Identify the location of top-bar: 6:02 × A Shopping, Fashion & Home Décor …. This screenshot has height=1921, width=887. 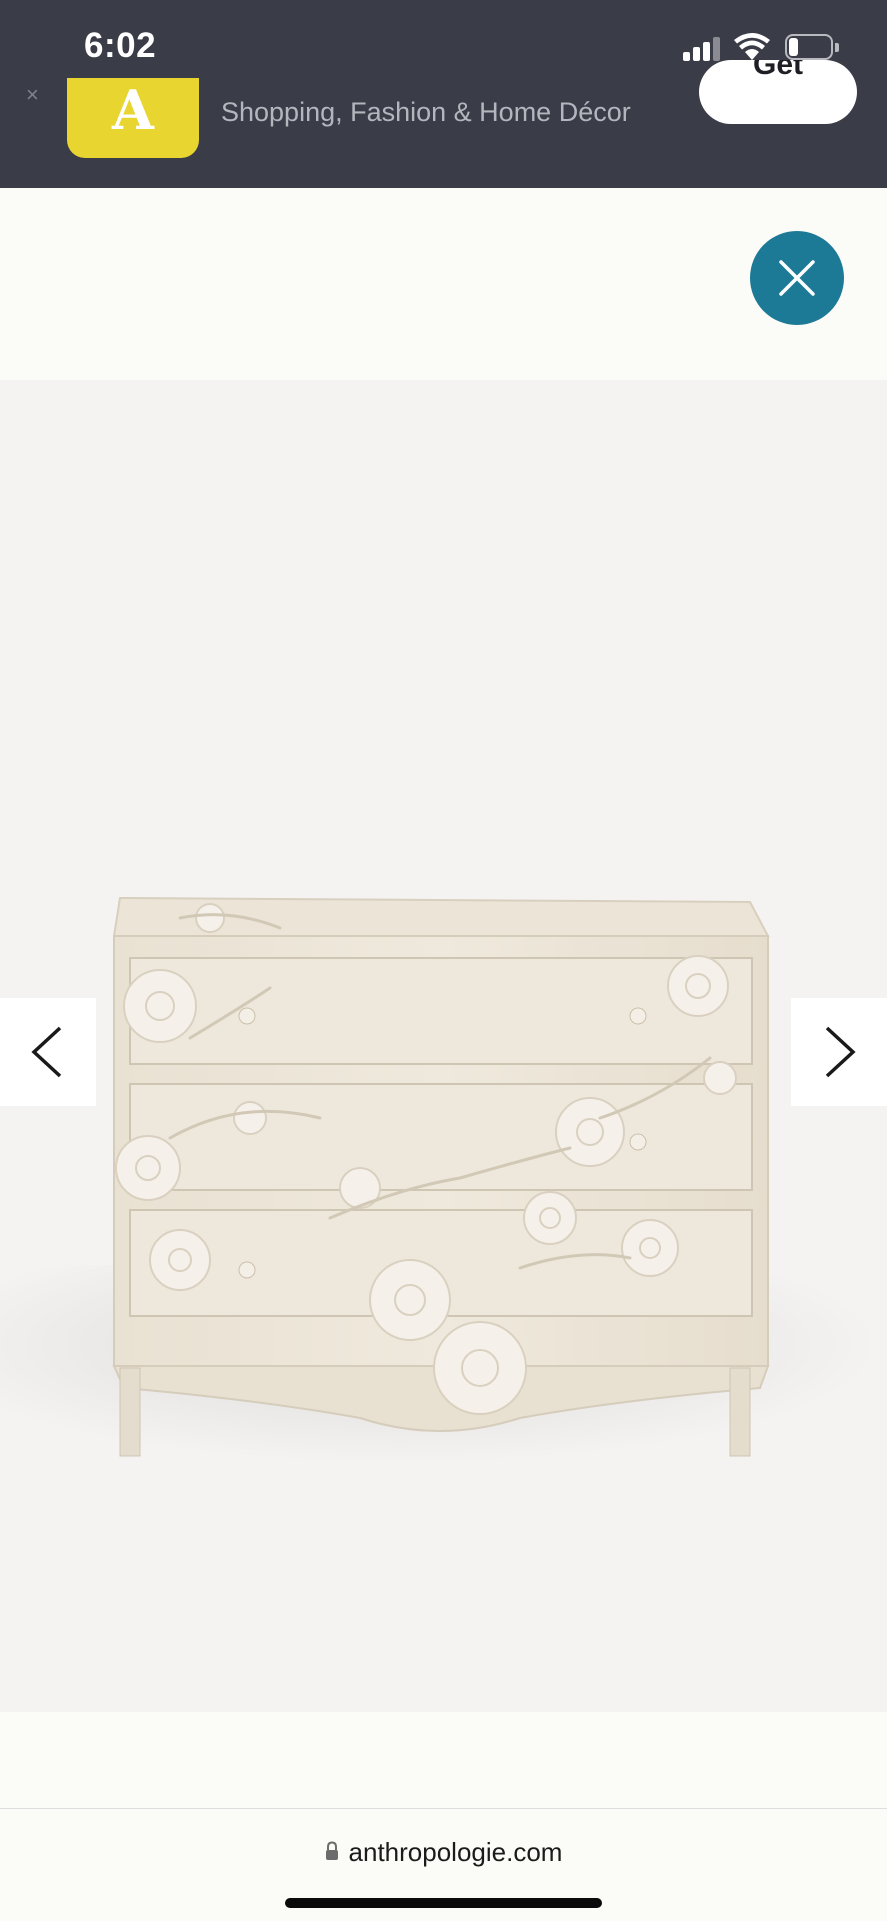
(443, 94).